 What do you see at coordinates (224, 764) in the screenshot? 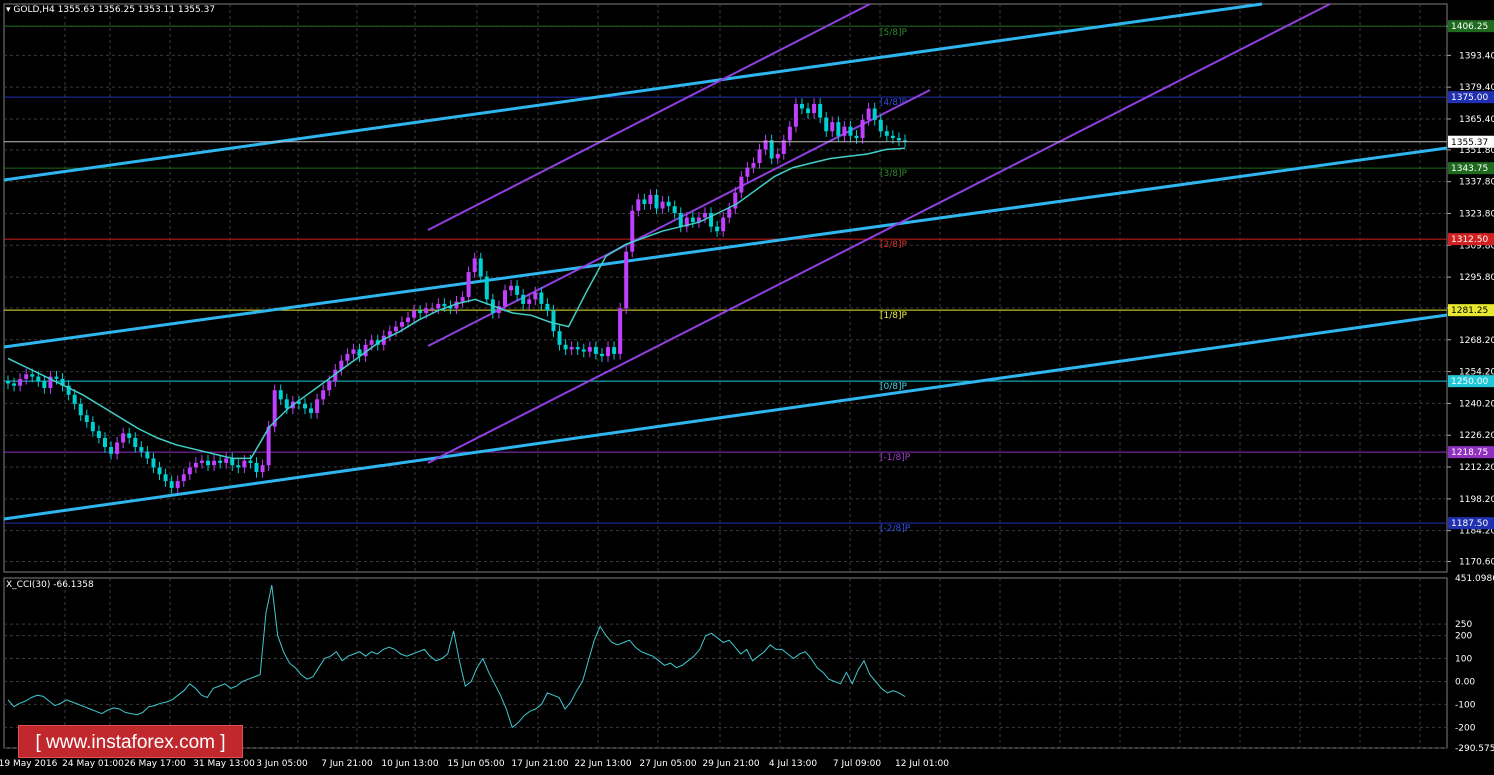
I see `time-tick-label: 31 May 13:00` at bounding box center [224, 764].